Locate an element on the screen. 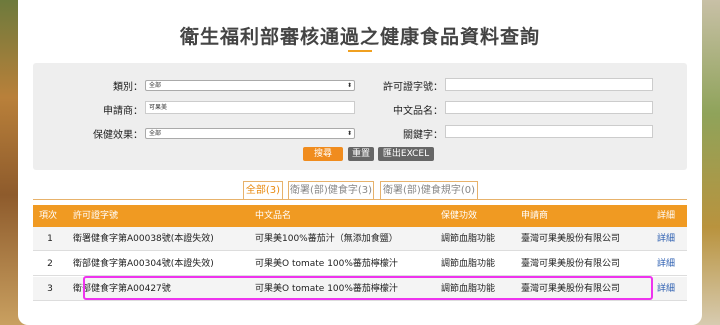 The width and height of the screenshot is (720, 325). col-header-applicant: 申請商 is located at coordinates (535, 216).